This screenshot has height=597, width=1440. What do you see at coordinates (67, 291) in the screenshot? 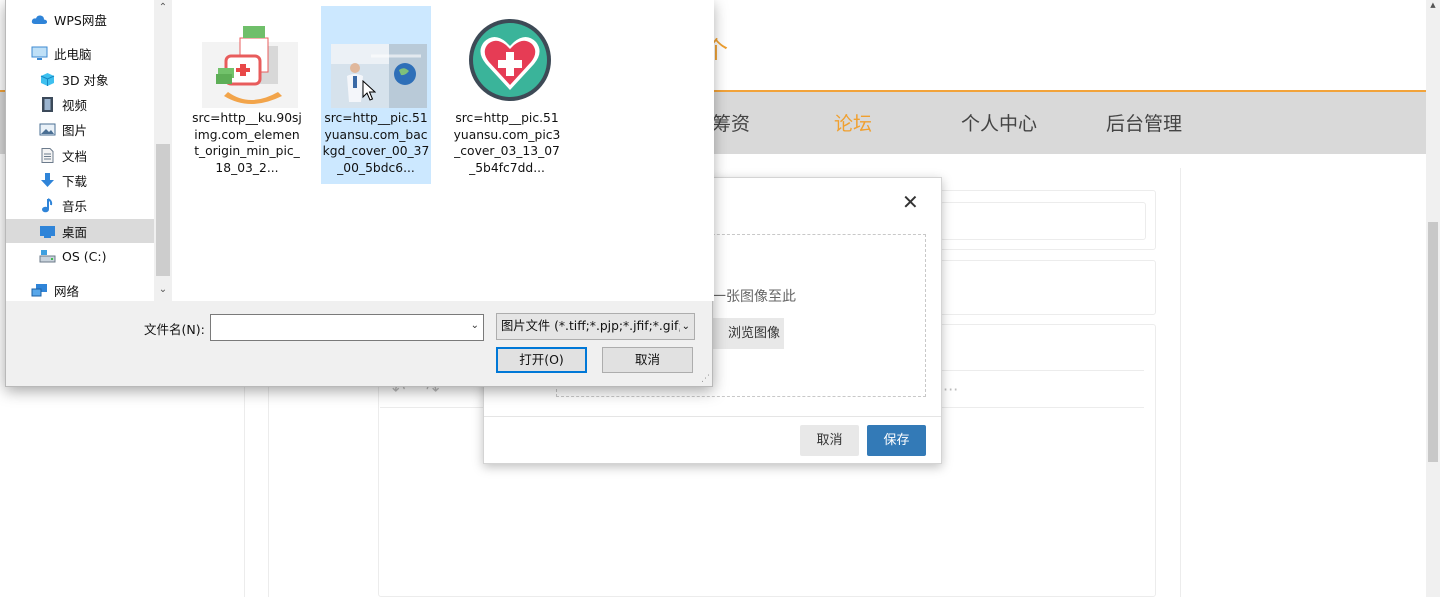
I see `tree-item-label: 网络` at bounding box center [67, 291].